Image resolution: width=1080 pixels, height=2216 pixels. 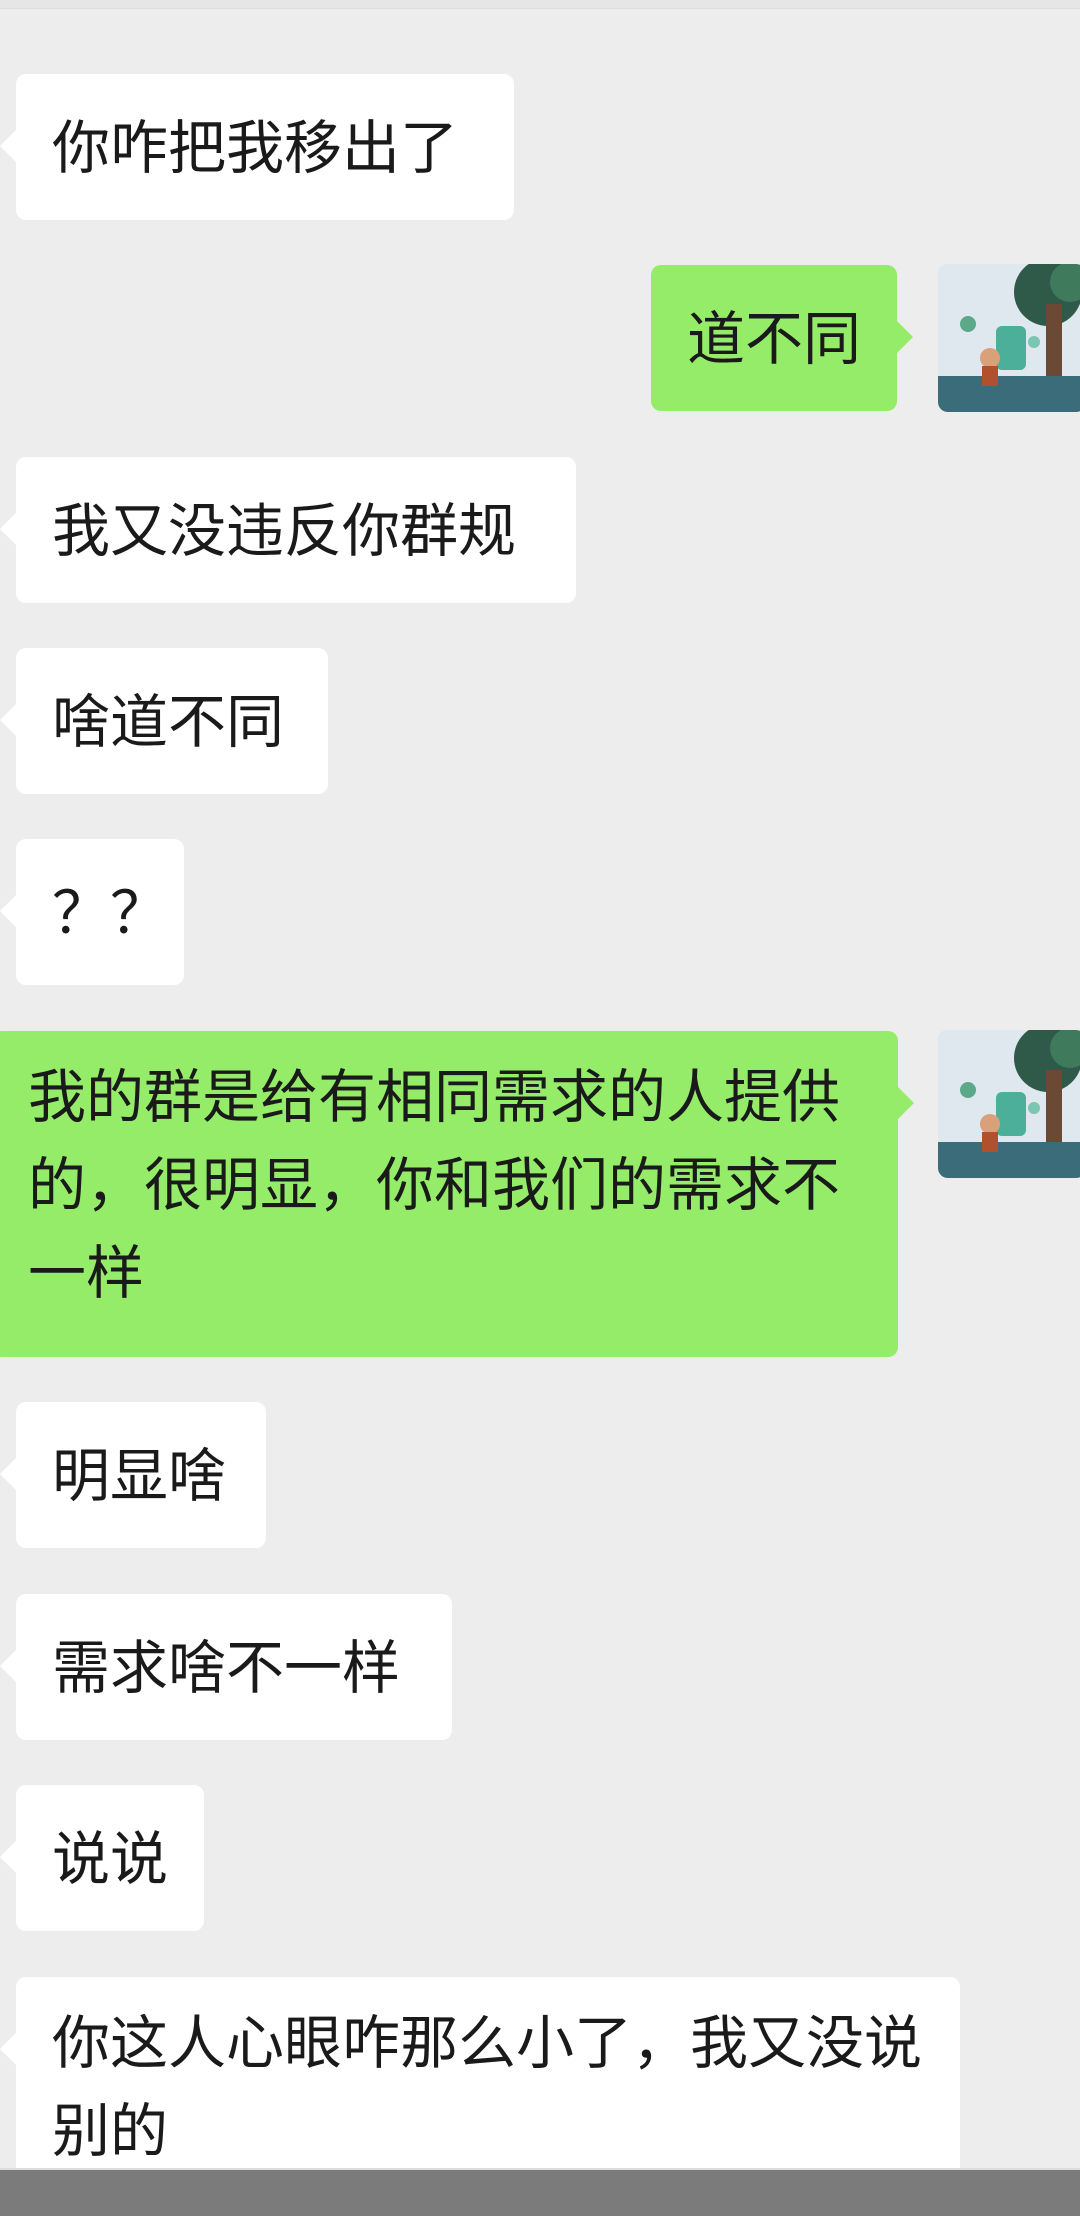 I want to click on message-bubble-outgoing: 道不同, so click(x=782, y=338).